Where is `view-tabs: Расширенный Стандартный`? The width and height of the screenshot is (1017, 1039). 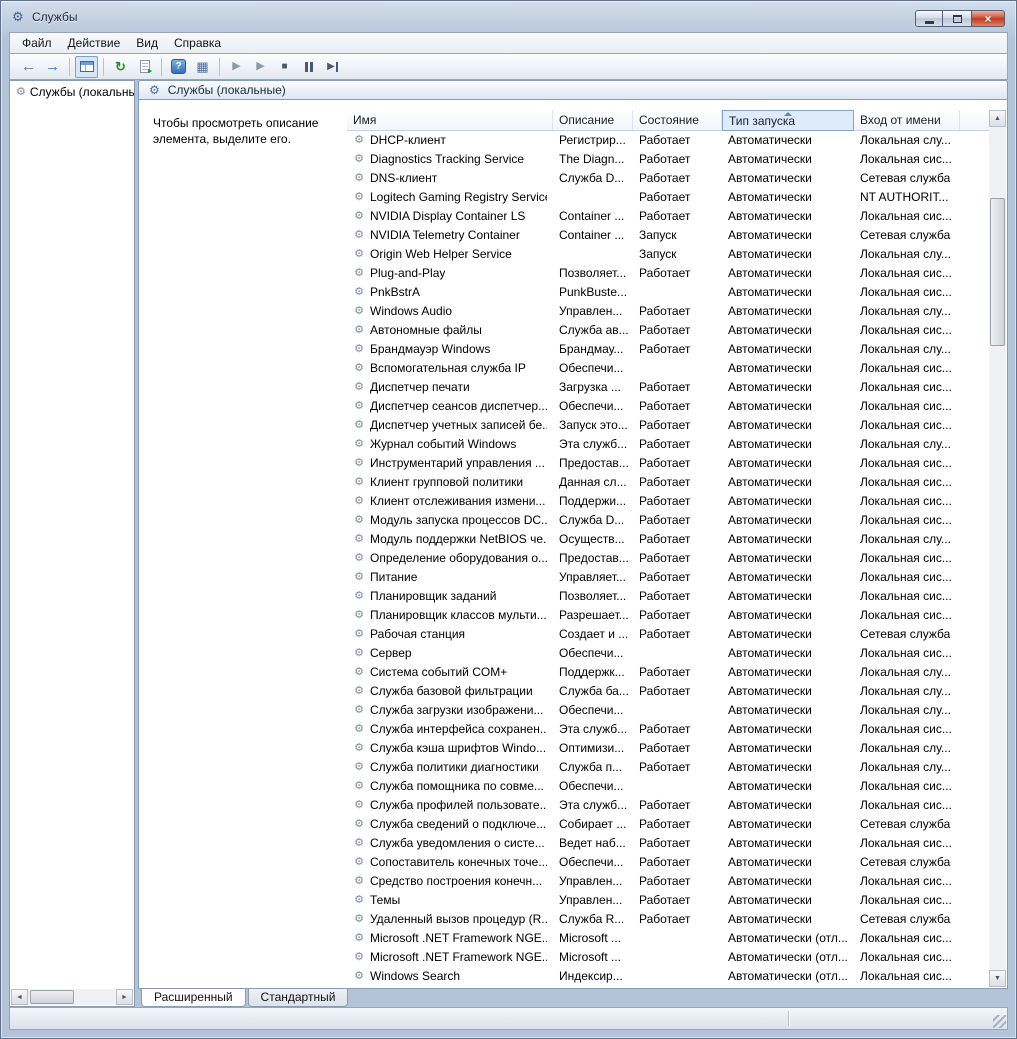 view-tabs: Расширенный Стандартный is located at coordinates (573, 998).